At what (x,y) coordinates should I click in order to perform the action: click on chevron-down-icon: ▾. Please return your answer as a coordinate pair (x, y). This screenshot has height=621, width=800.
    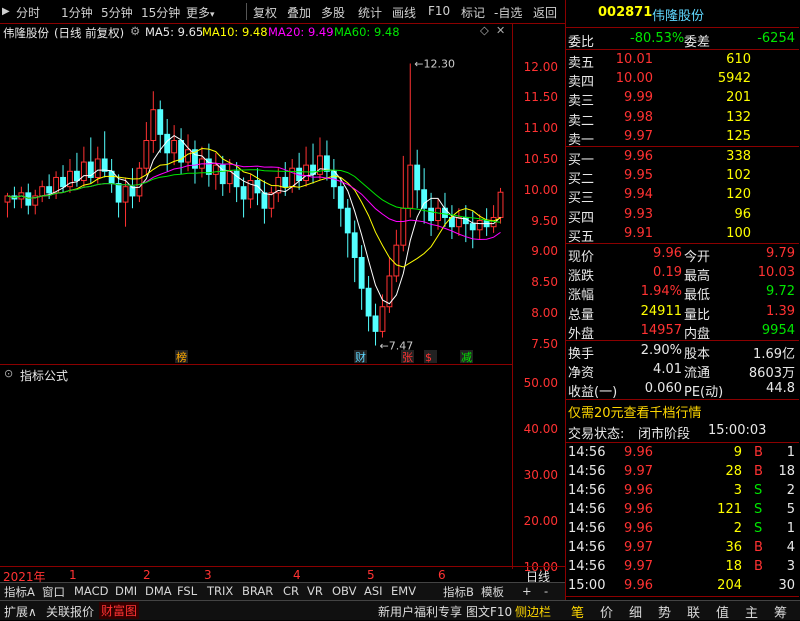
    Looking at the image, I should click on (212, 15).